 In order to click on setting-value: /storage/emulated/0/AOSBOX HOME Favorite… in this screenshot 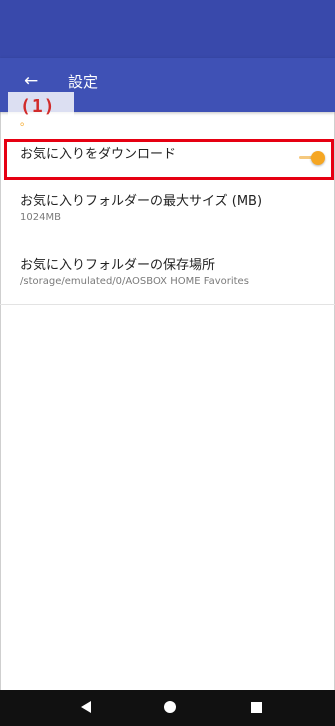, I will do `click(134, 281)`.